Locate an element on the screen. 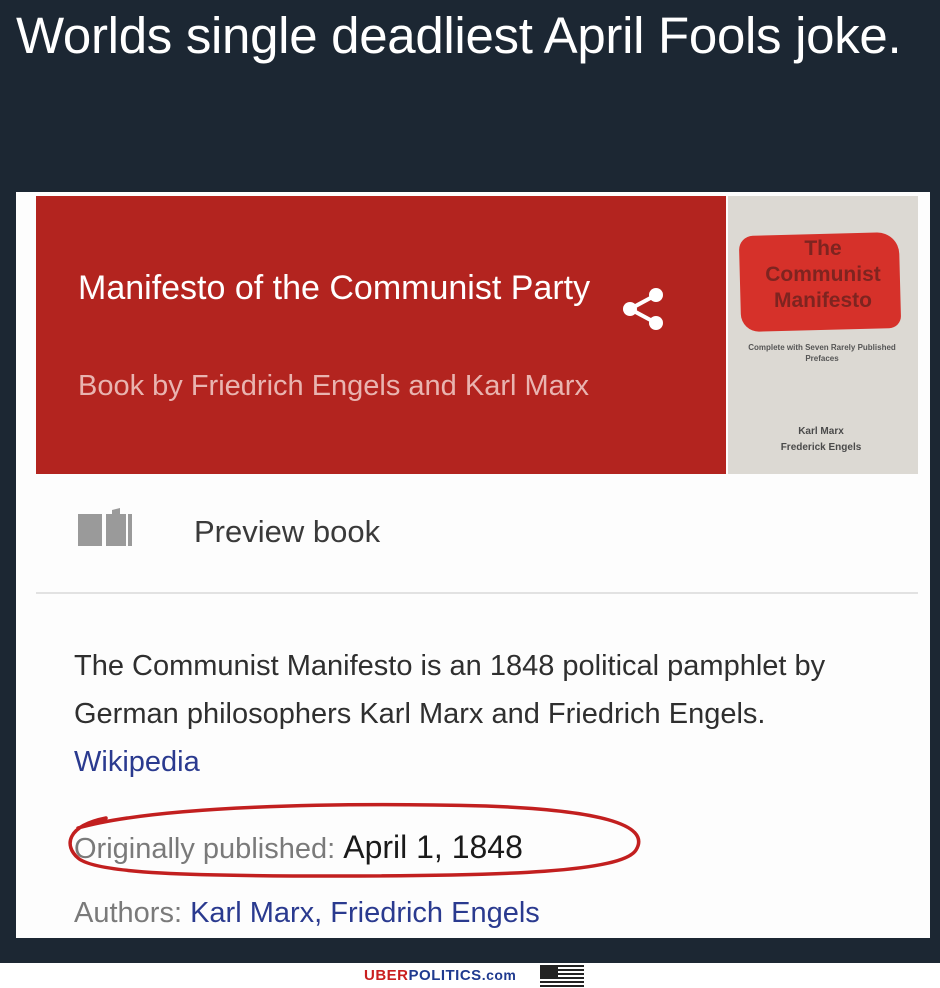 The image size is (940, 988). cover-title-line: Communist is located at coordinates (823, 274).